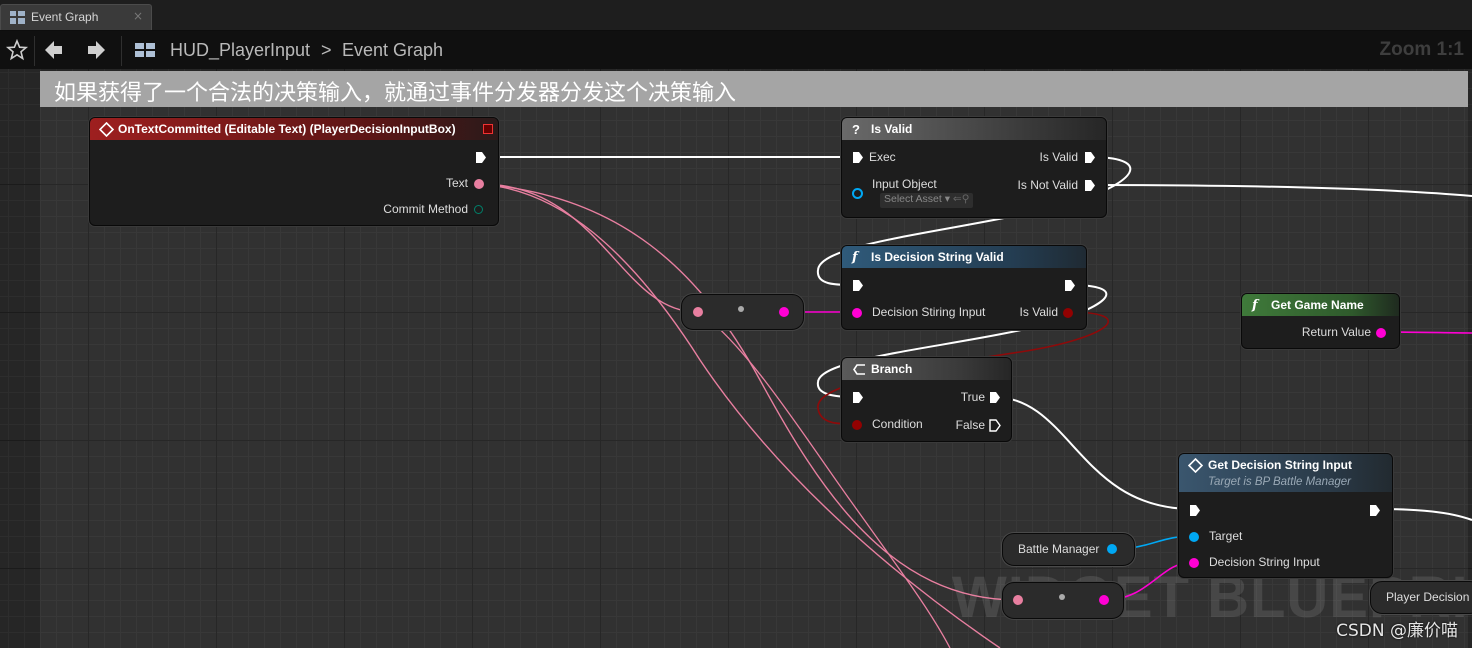  Describe the element at coordinates (392, 50) in the screenshot. I see `breadcrumb-graph: Event Graph` at that location.